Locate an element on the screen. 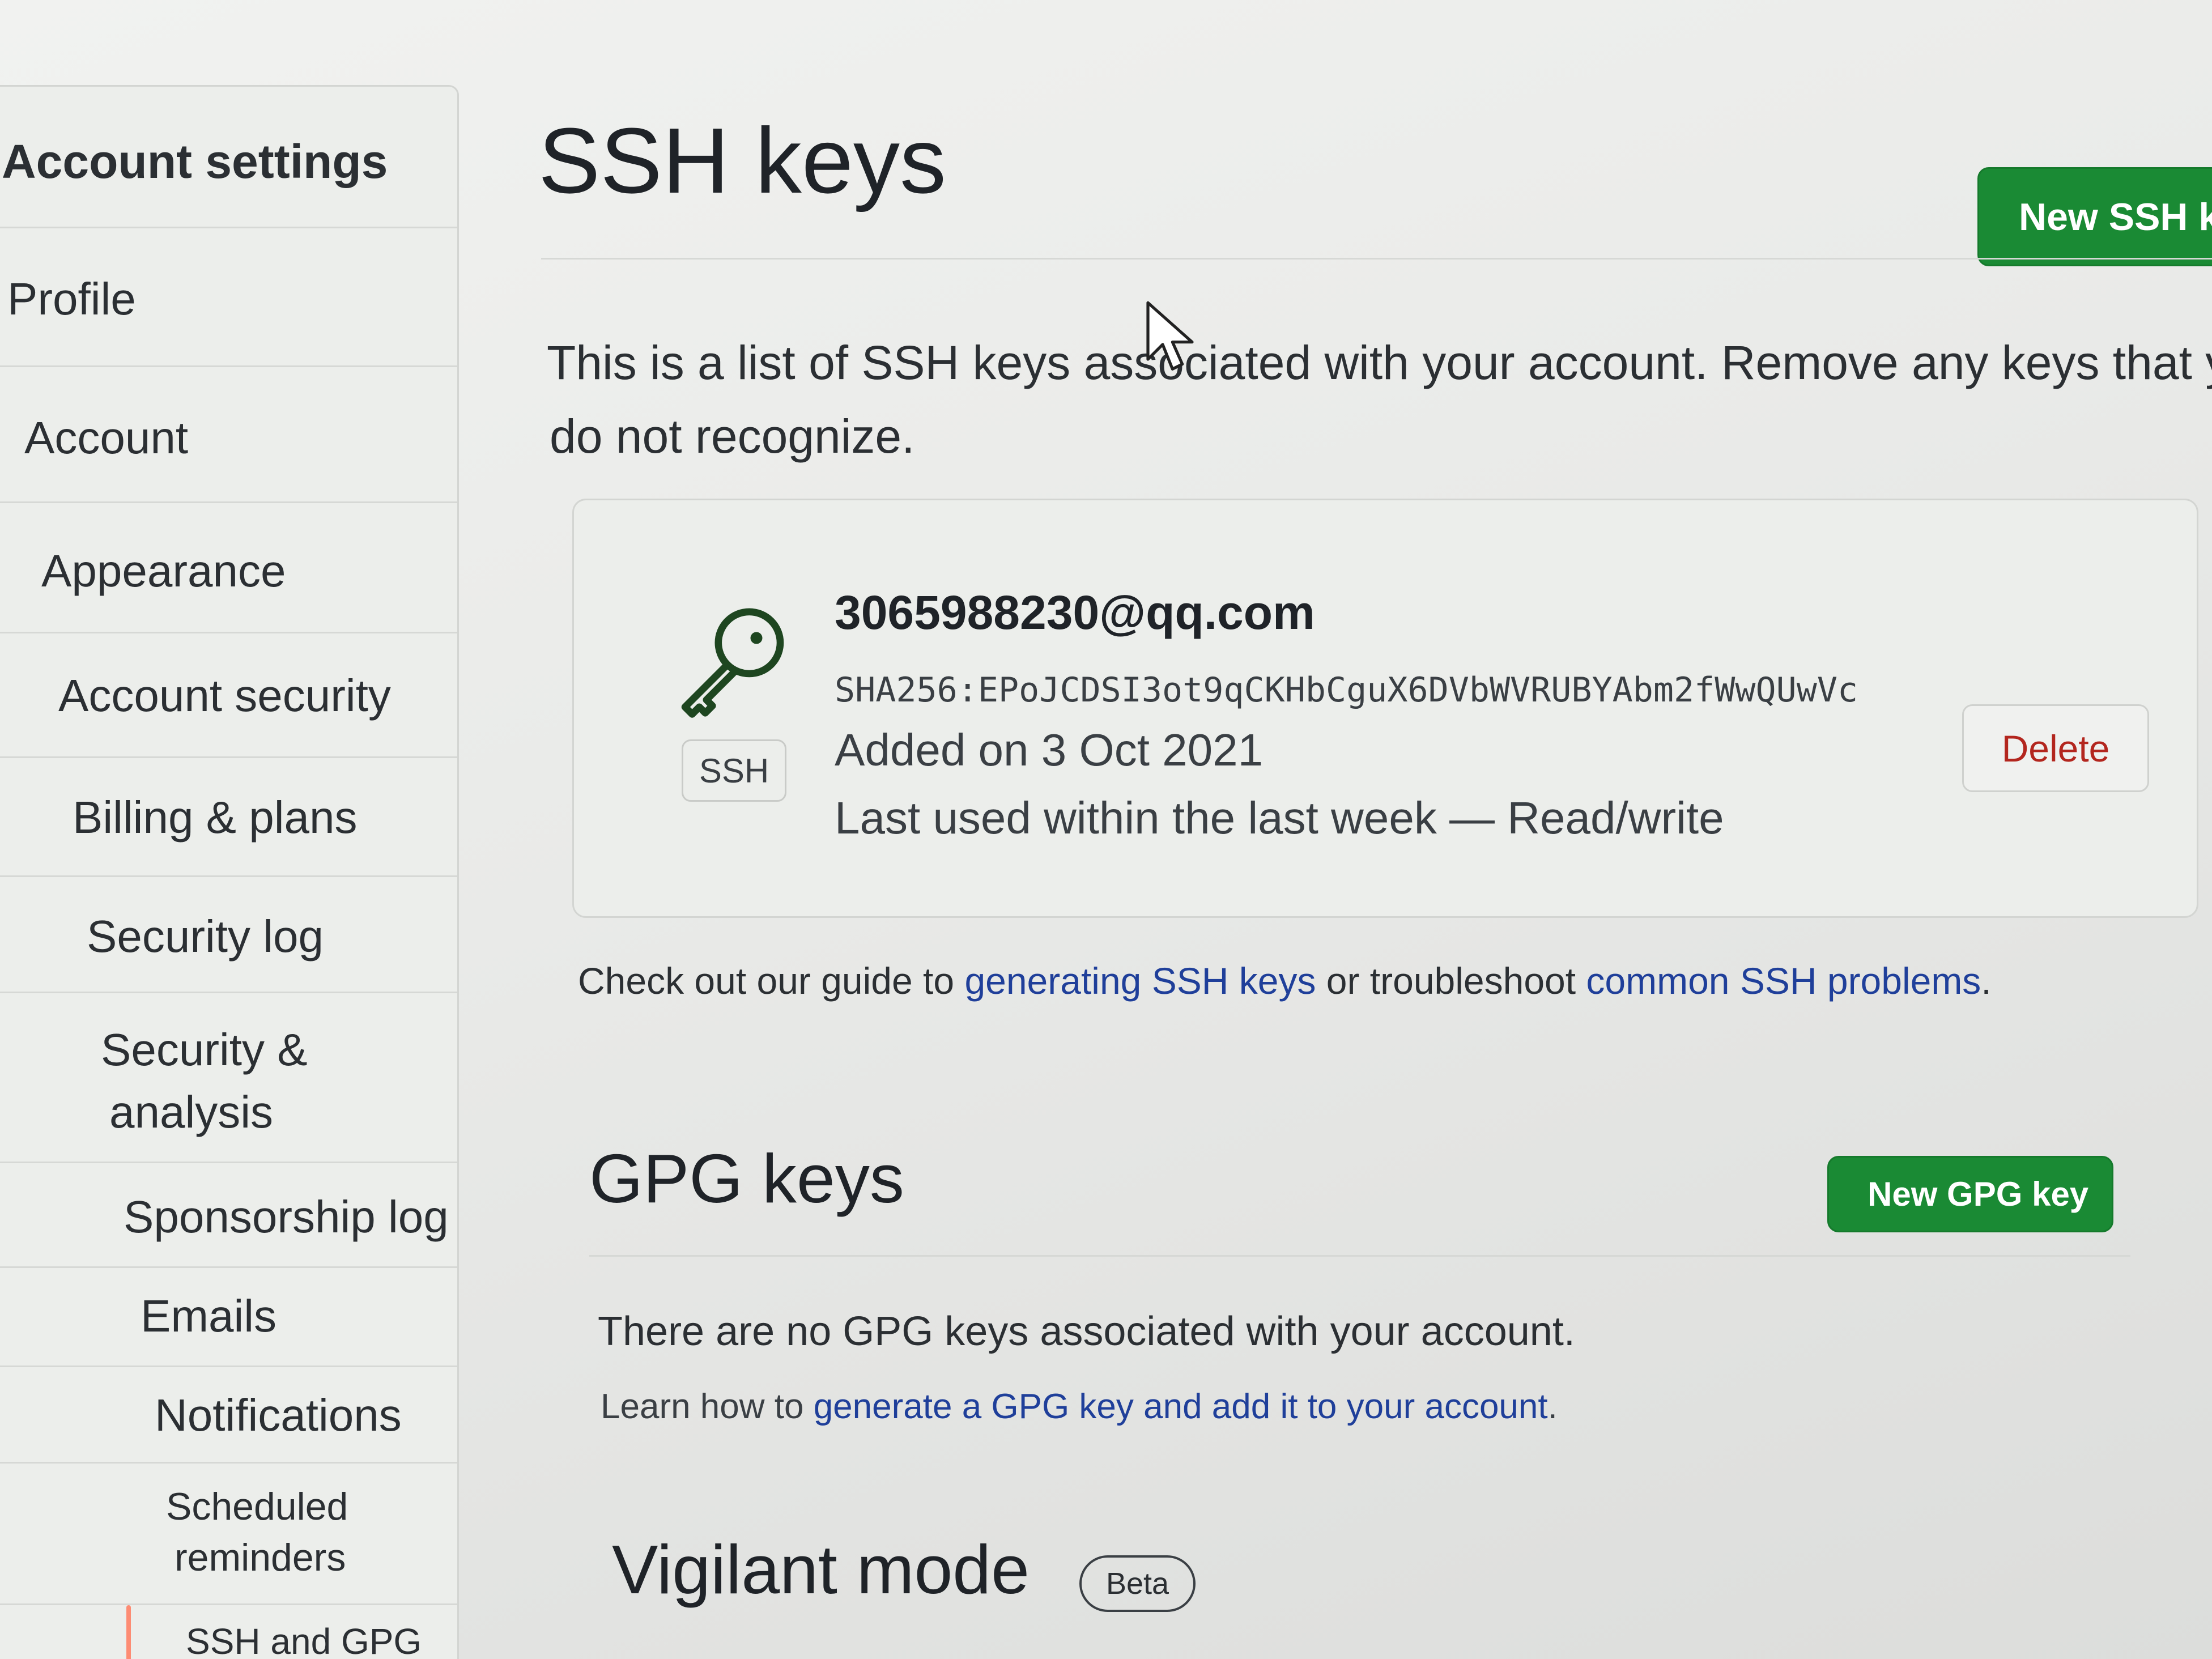 This screenshot has height=1659, width=2212. gpg-learn-suffix: . is located at coordinates (1552, 1406).